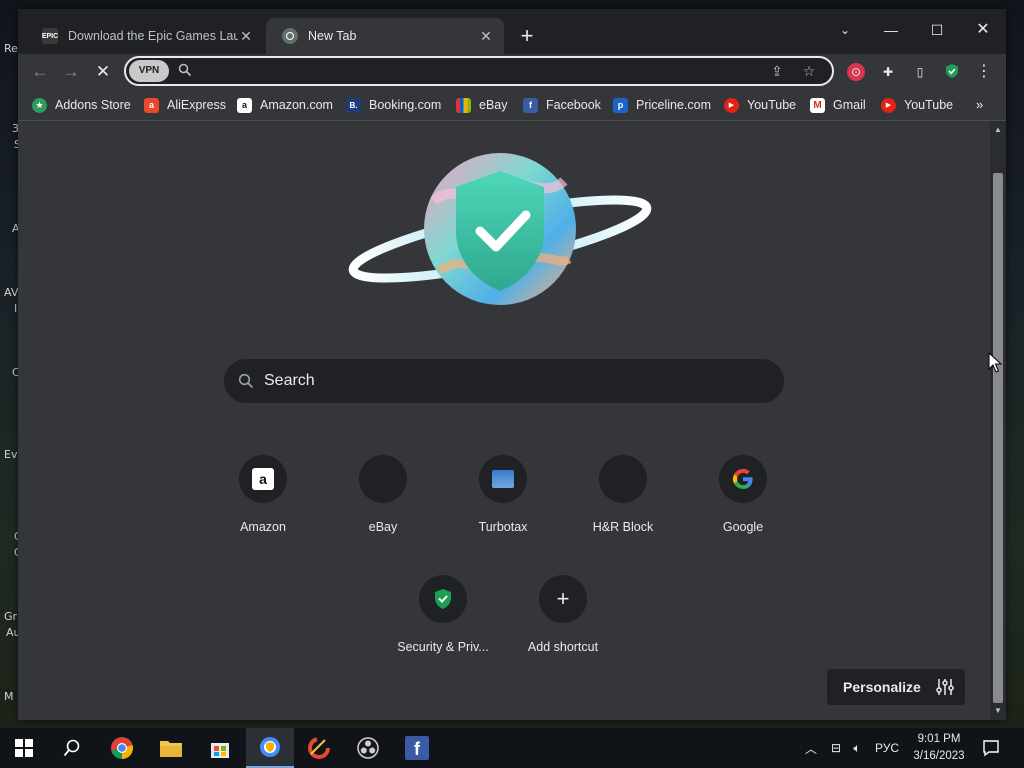 The width and height of the screenshot is (1024, 768). I want to click on bookmark-ebay: eBay, so click(482, 105).